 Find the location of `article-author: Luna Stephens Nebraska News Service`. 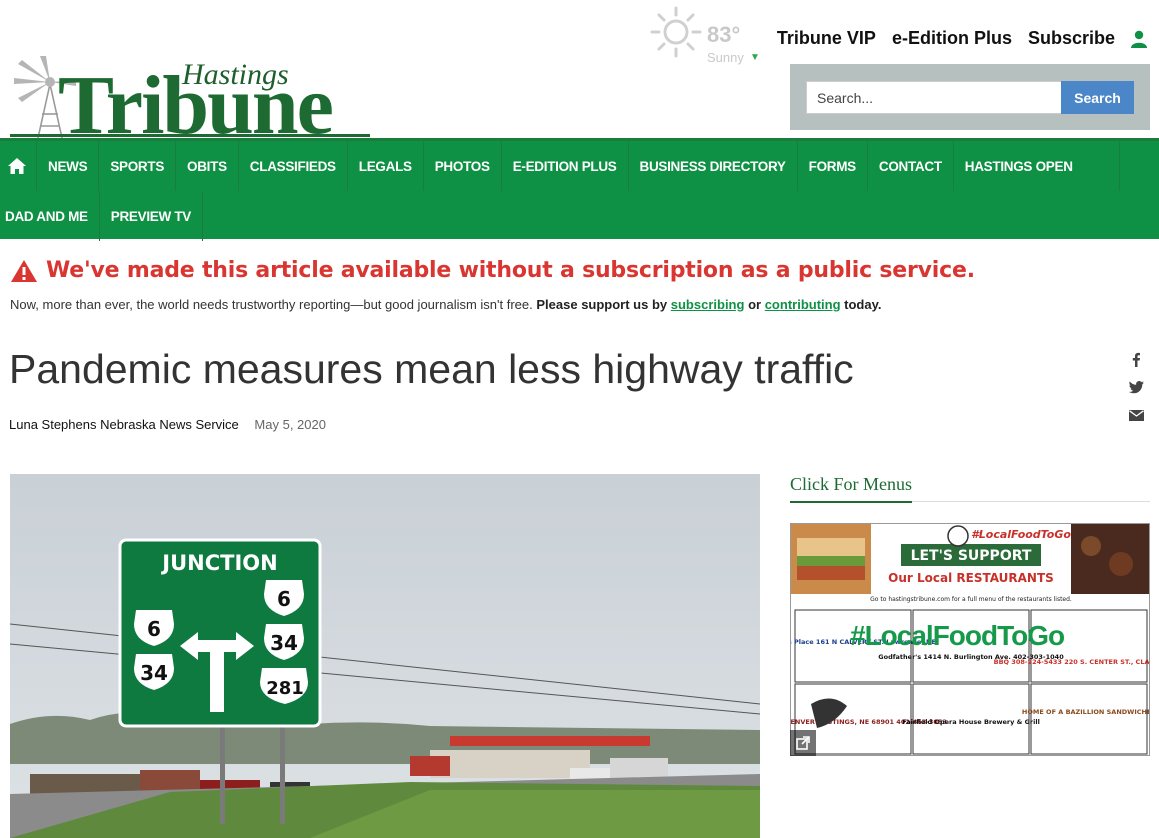

article-author: Luna Stephens Nebraska News Service is located at coordinates (124, 424).